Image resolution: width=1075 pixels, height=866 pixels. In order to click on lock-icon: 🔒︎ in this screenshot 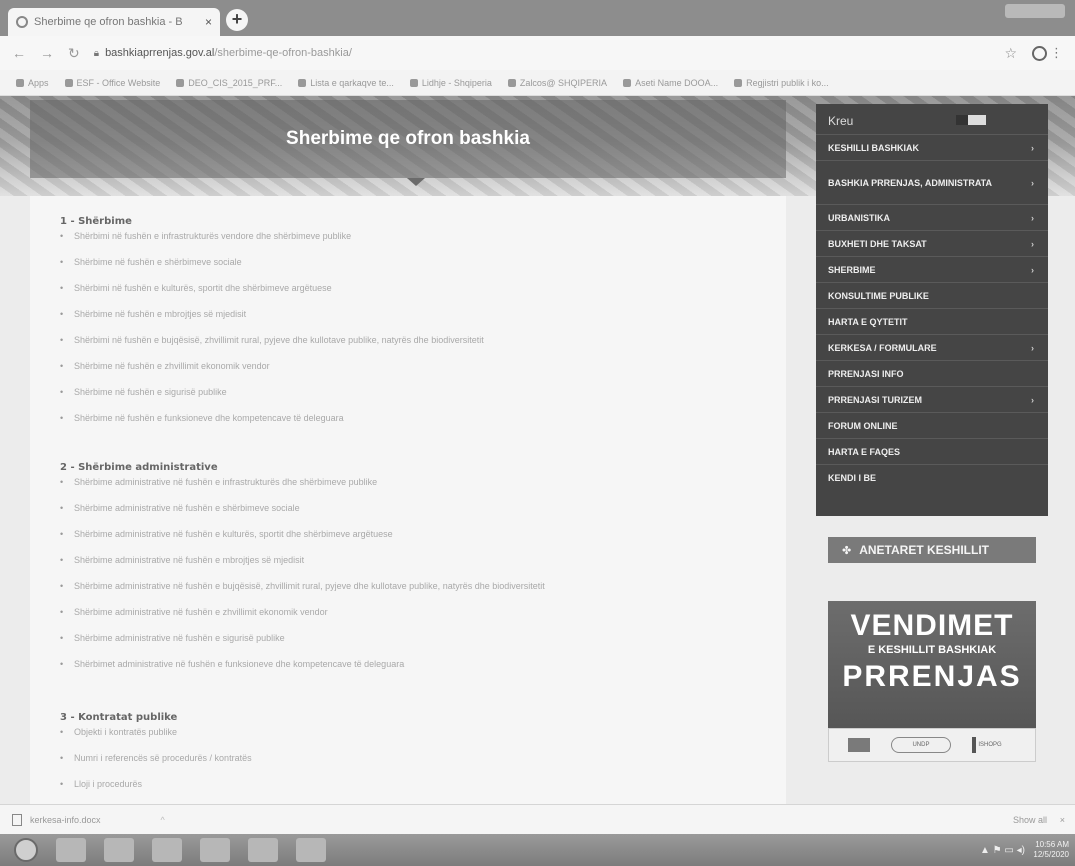, I will do `click(96, 53)`.